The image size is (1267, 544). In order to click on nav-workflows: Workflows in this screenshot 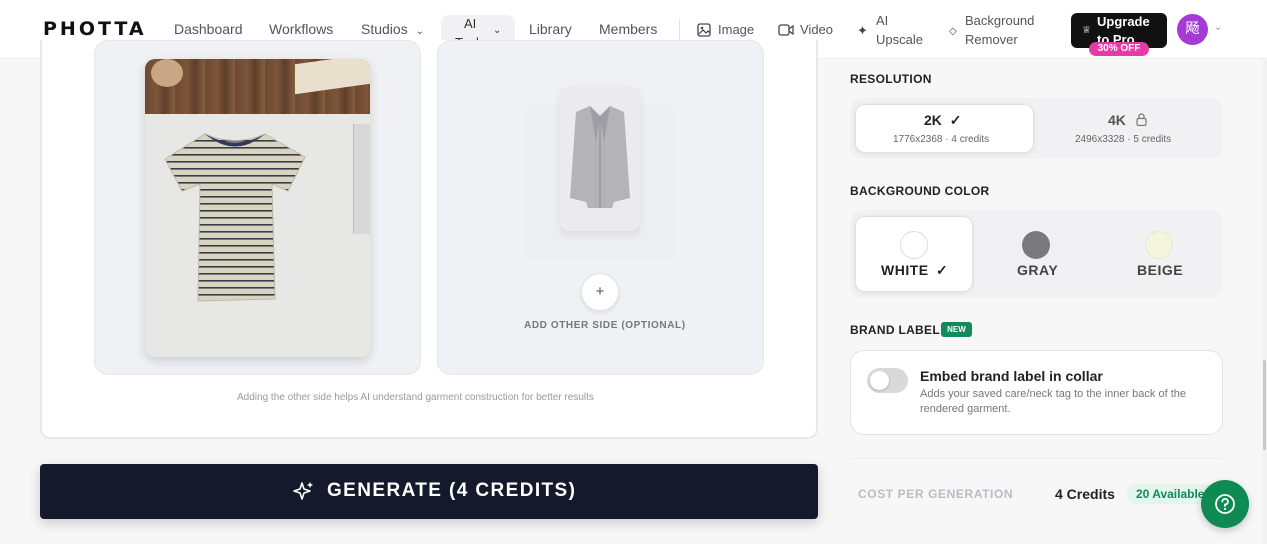, I will do `click(301, 29)`.